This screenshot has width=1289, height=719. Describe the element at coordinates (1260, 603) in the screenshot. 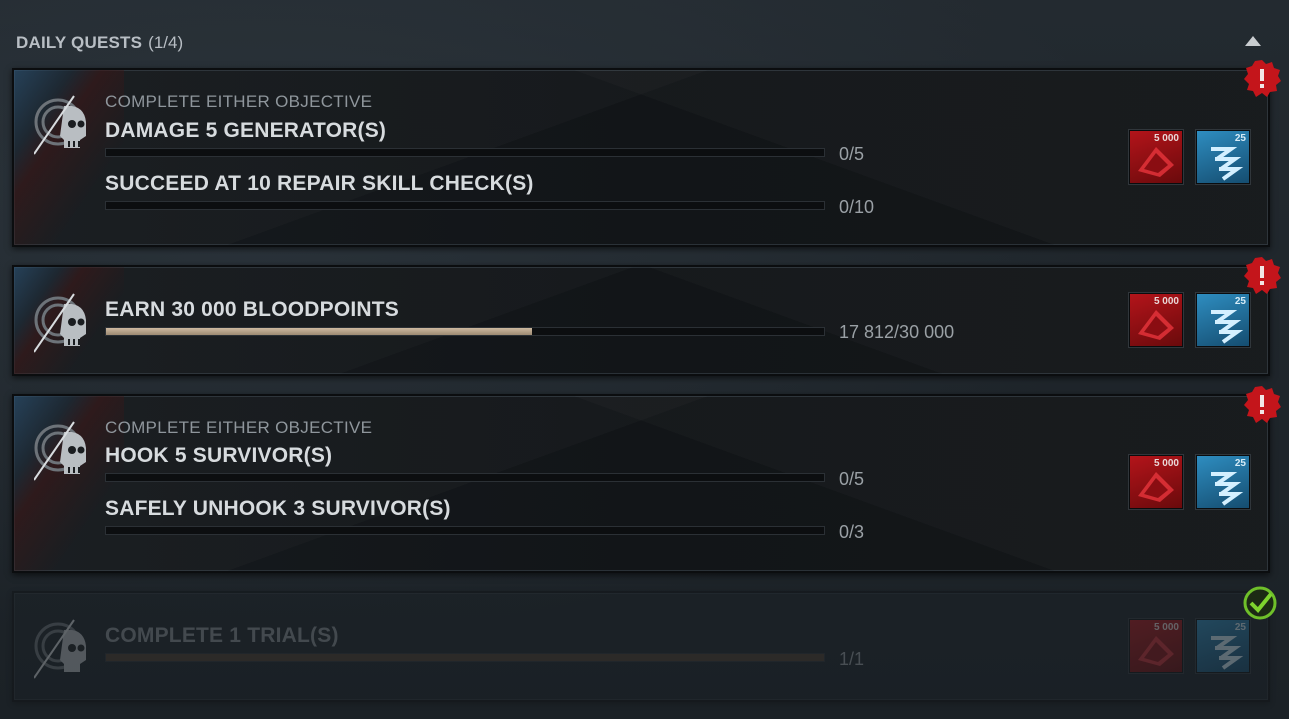

I see `checkmark-icon` at that location.